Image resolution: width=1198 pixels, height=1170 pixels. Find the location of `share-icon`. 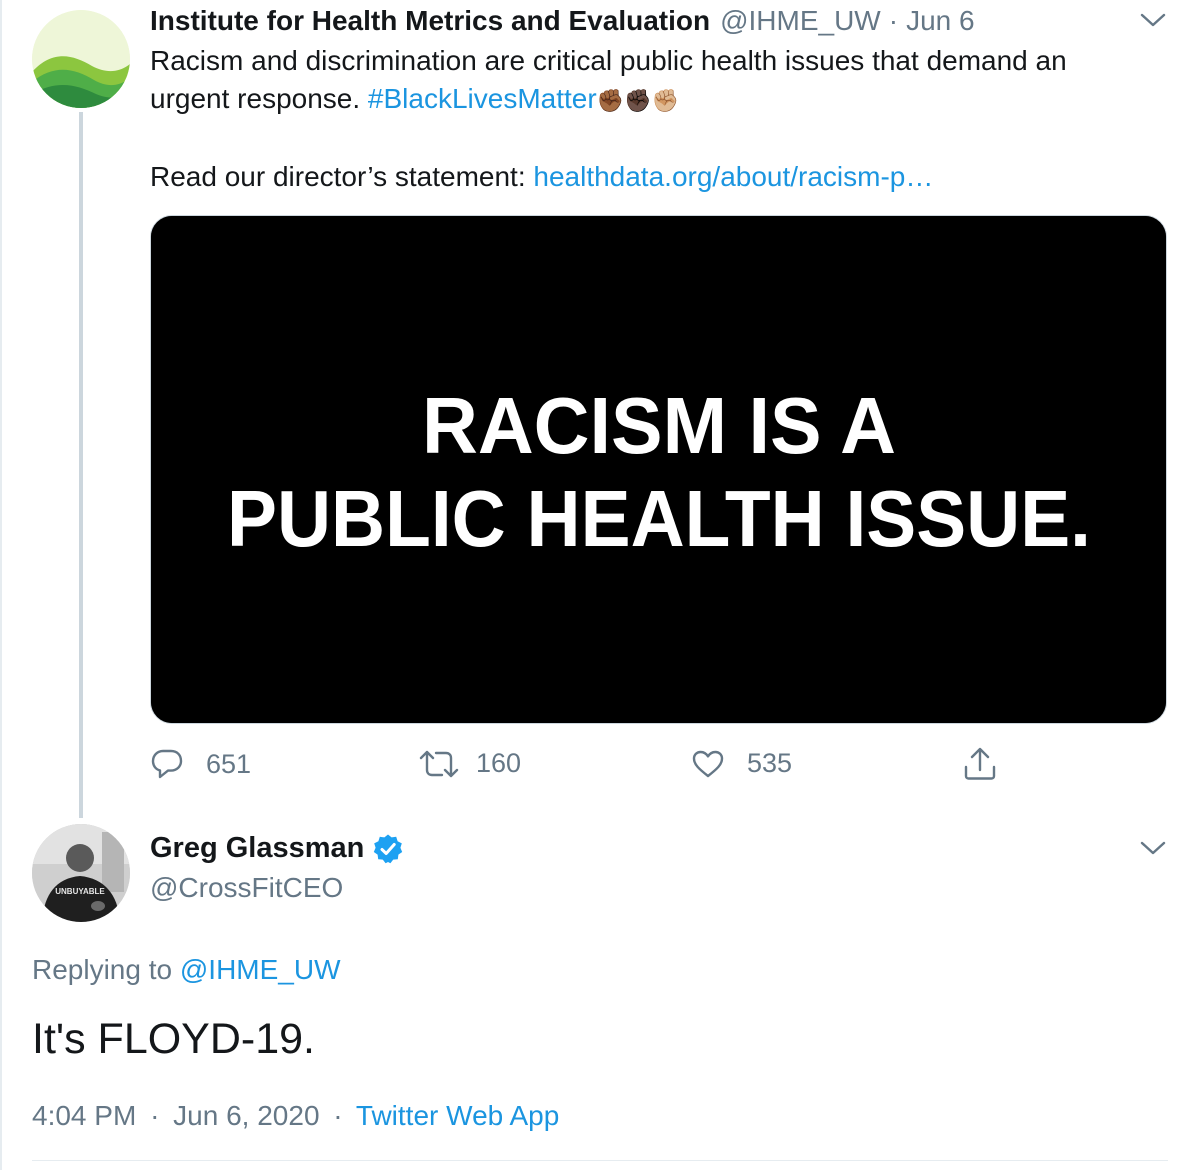

share-icon is located at coordinates (980, 763).